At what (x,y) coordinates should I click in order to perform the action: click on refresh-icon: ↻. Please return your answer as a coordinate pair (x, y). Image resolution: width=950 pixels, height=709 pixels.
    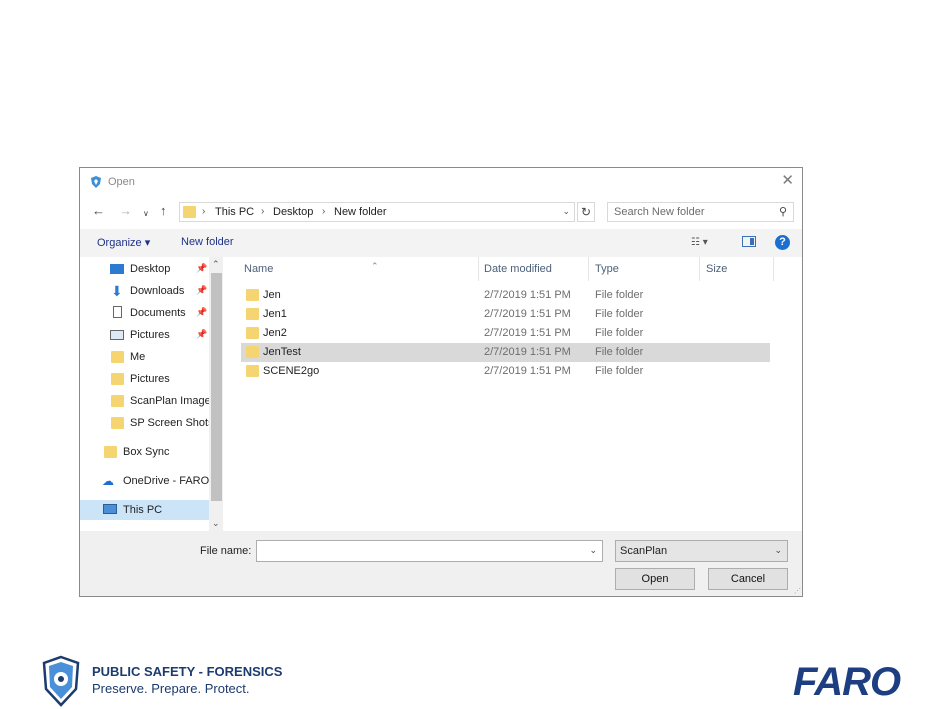
    Looking at the image, I should click on (586, 212).